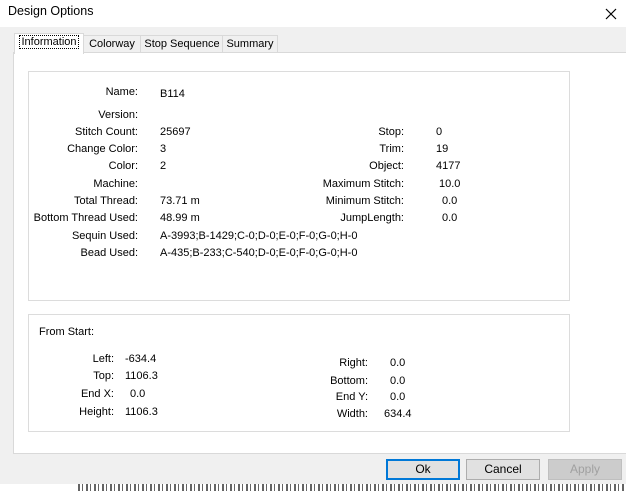 The width and height of the screenshot is (626, 491). I want to click on bead-used-value: A-435;B-233;C-540;D-0;E-0;F-0;G-0;H-0, so click(259, 253).